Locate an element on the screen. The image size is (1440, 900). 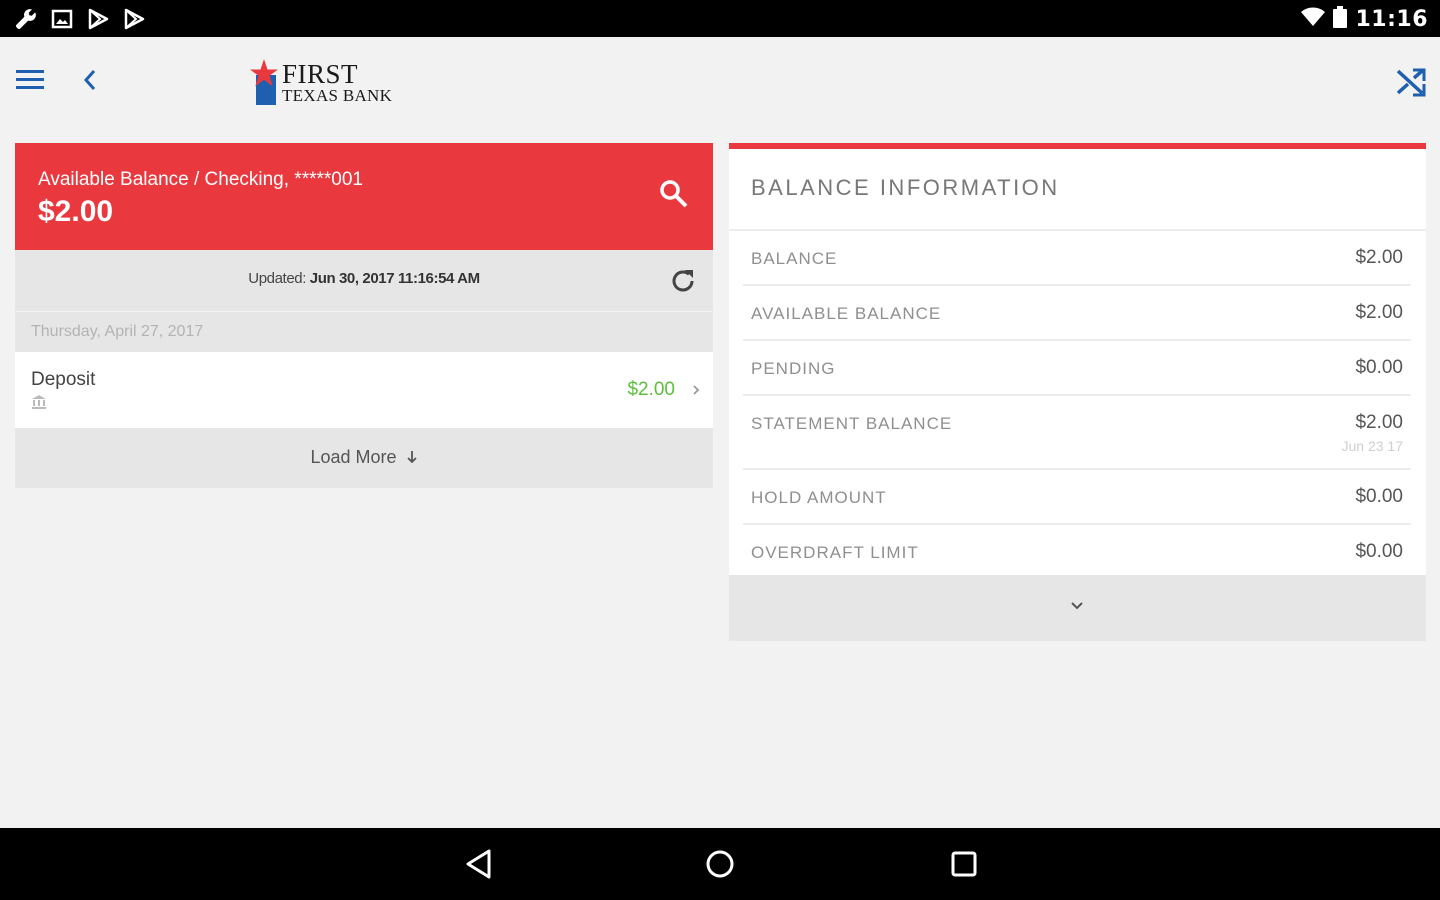
row-label: AVAILABLE BALANCE is located at coordinates (846, 313).